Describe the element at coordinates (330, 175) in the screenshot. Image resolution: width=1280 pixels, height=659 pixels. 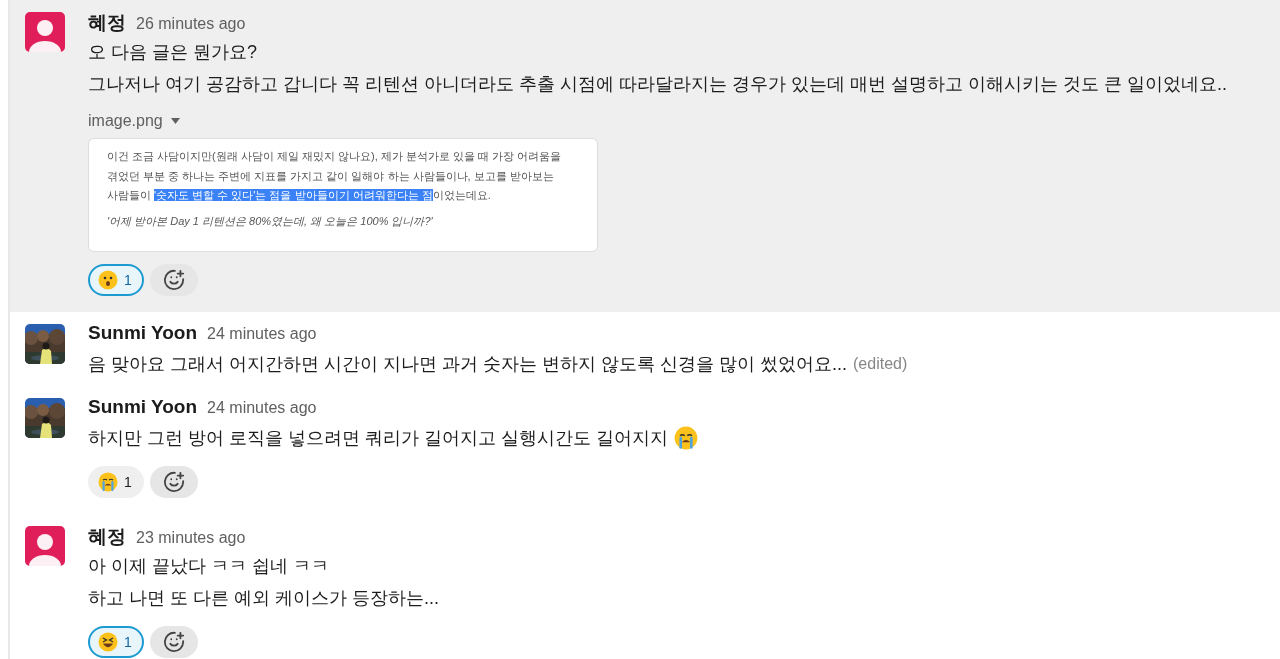
I see `preview-text: 겪었던 부분 중 하나는 주변에 지표를 가지고 같이 일해야 하는 사람들이나, 보고를 받아보는` at that location.